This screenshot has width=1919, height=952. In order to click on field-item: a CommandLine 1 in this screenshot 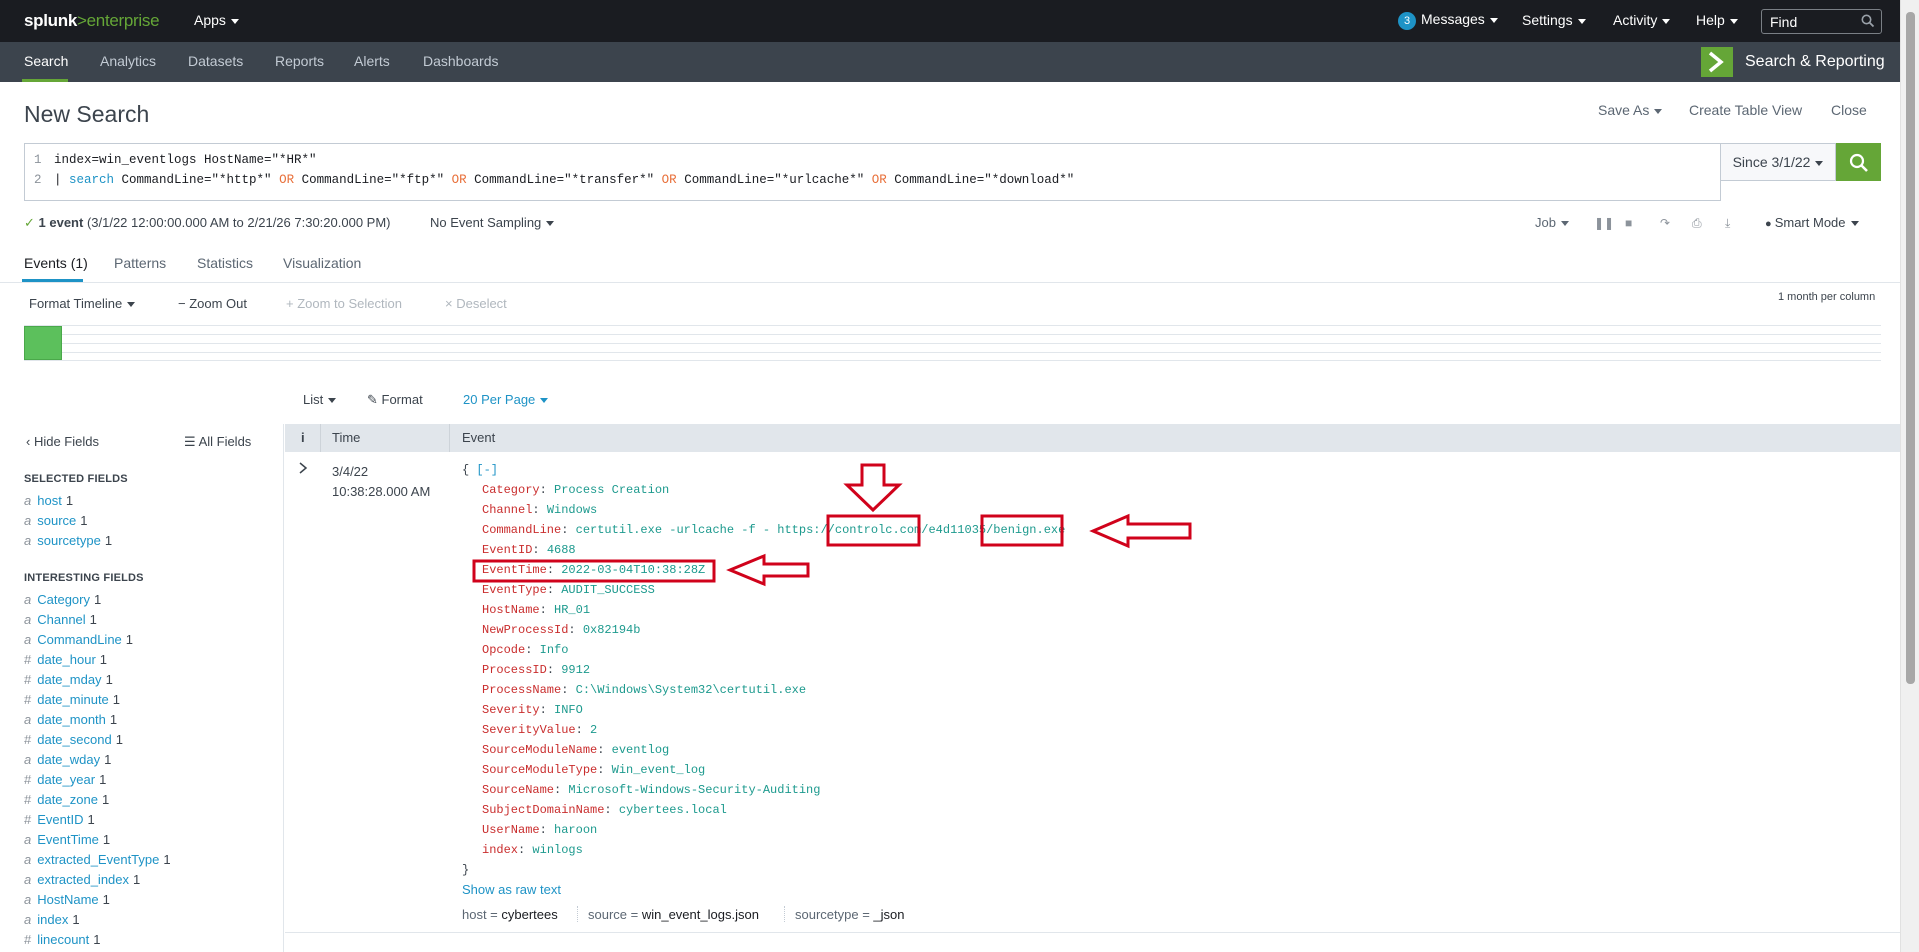, I will do `click(78, 639)`.